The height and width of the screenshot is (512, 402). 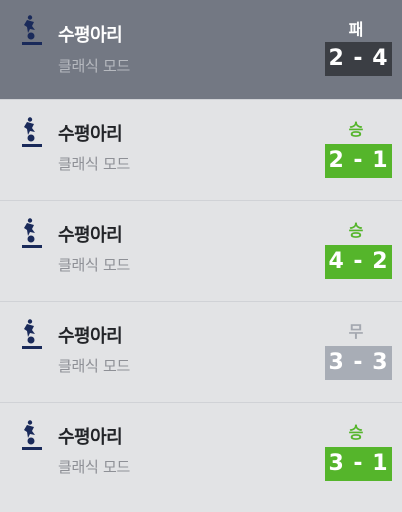 I want to click on score-badge: 2 - 4, so click(x=358, y=59).